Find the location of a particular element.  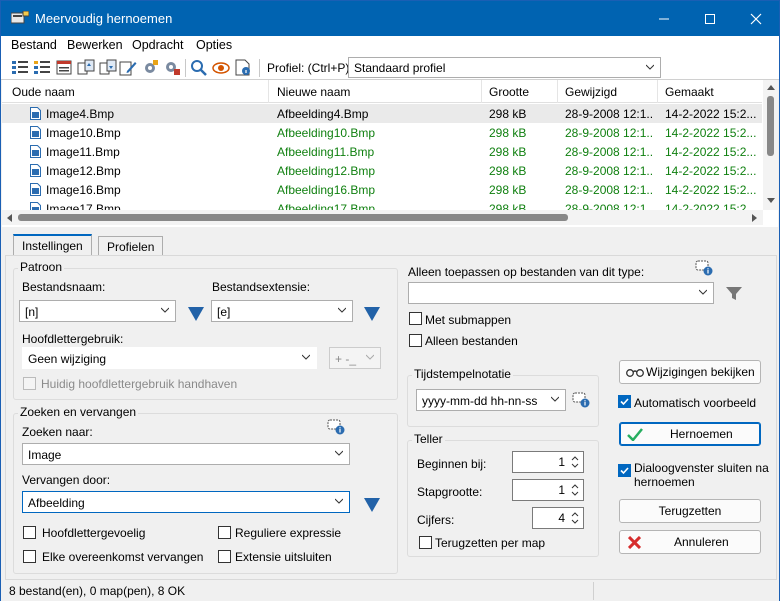

reset-per-folder-label: Terugzetten per map is located at coordinates (490, 543).